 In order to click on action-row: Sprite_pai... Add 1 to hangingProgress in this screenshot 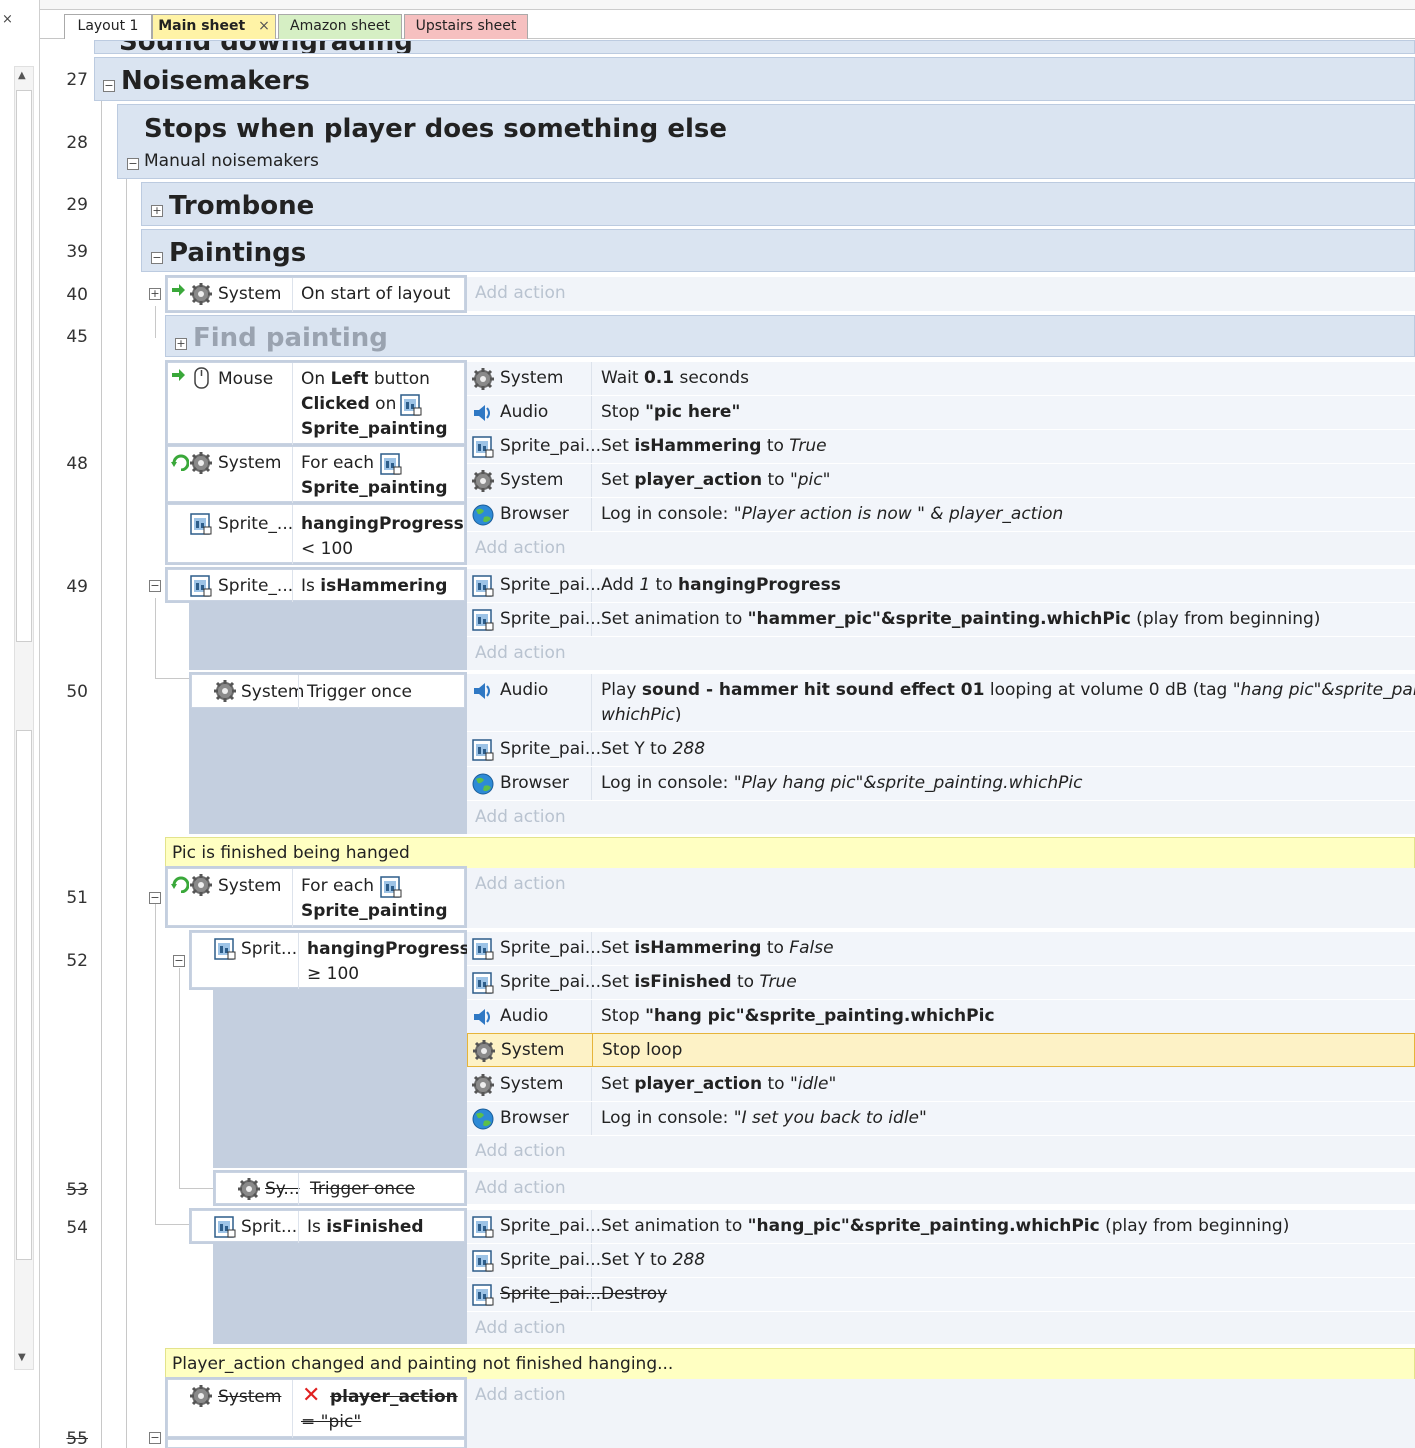, I will do `click(941, 586)`.